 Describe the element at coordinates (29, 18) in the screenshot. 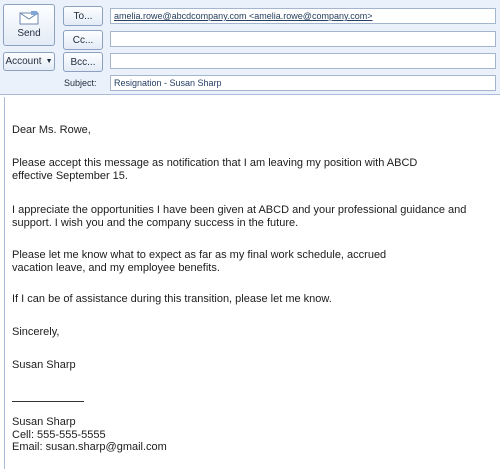

I see `send-mail-icon` at that location.